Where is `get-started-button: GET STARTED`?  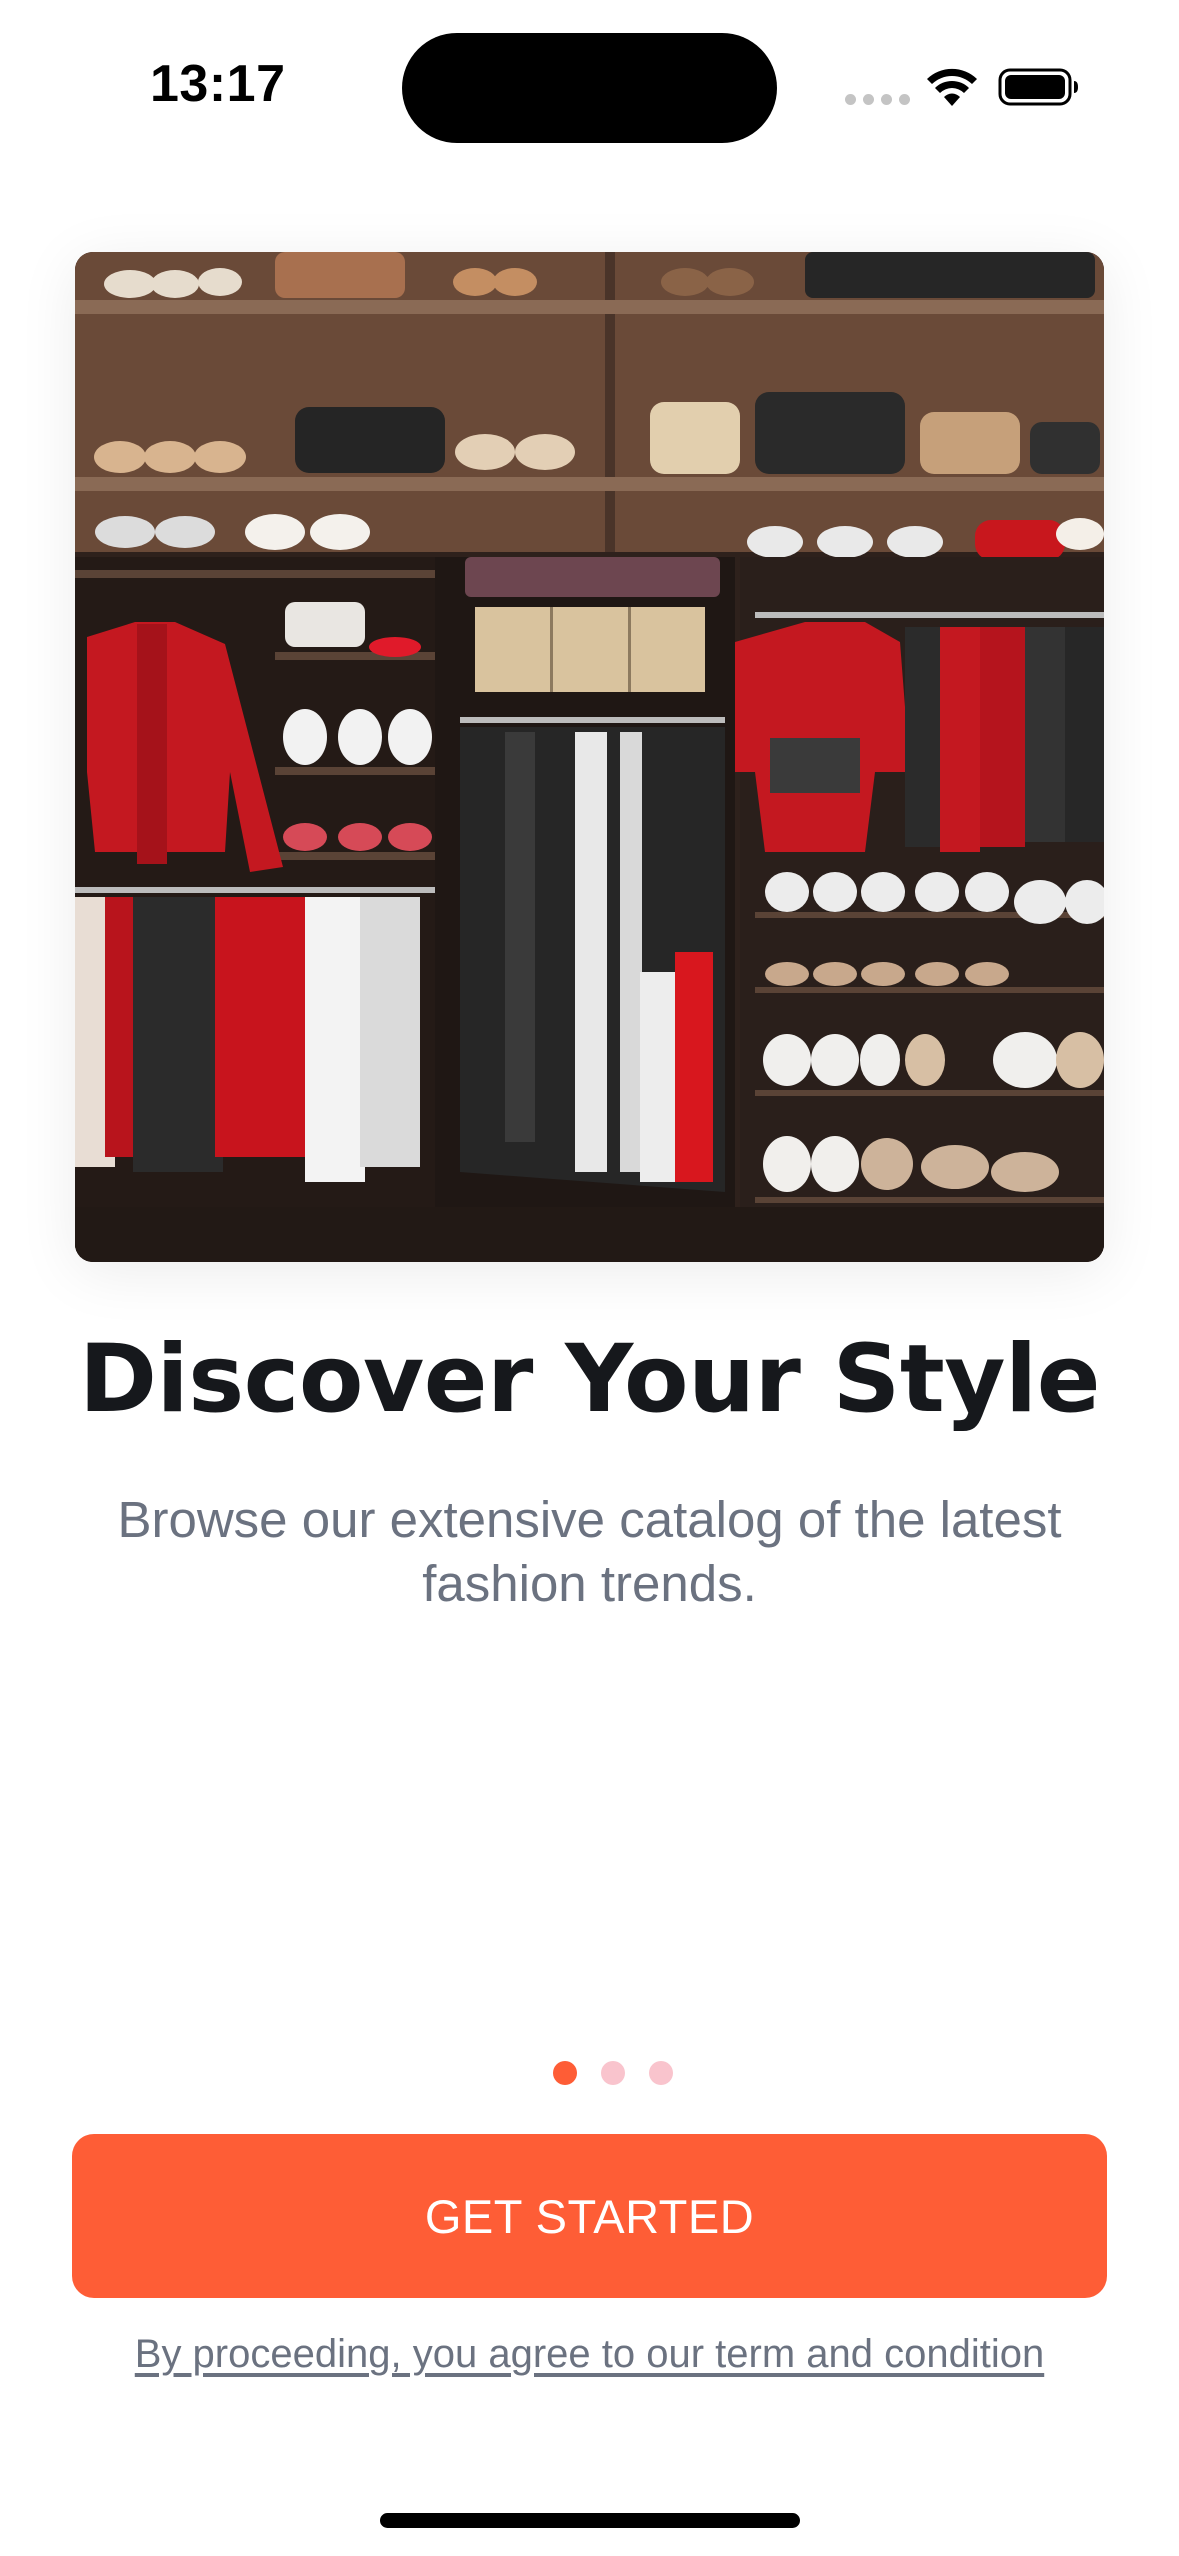
get-started-button: GET STARTED is located at coordinates (589, 2216).